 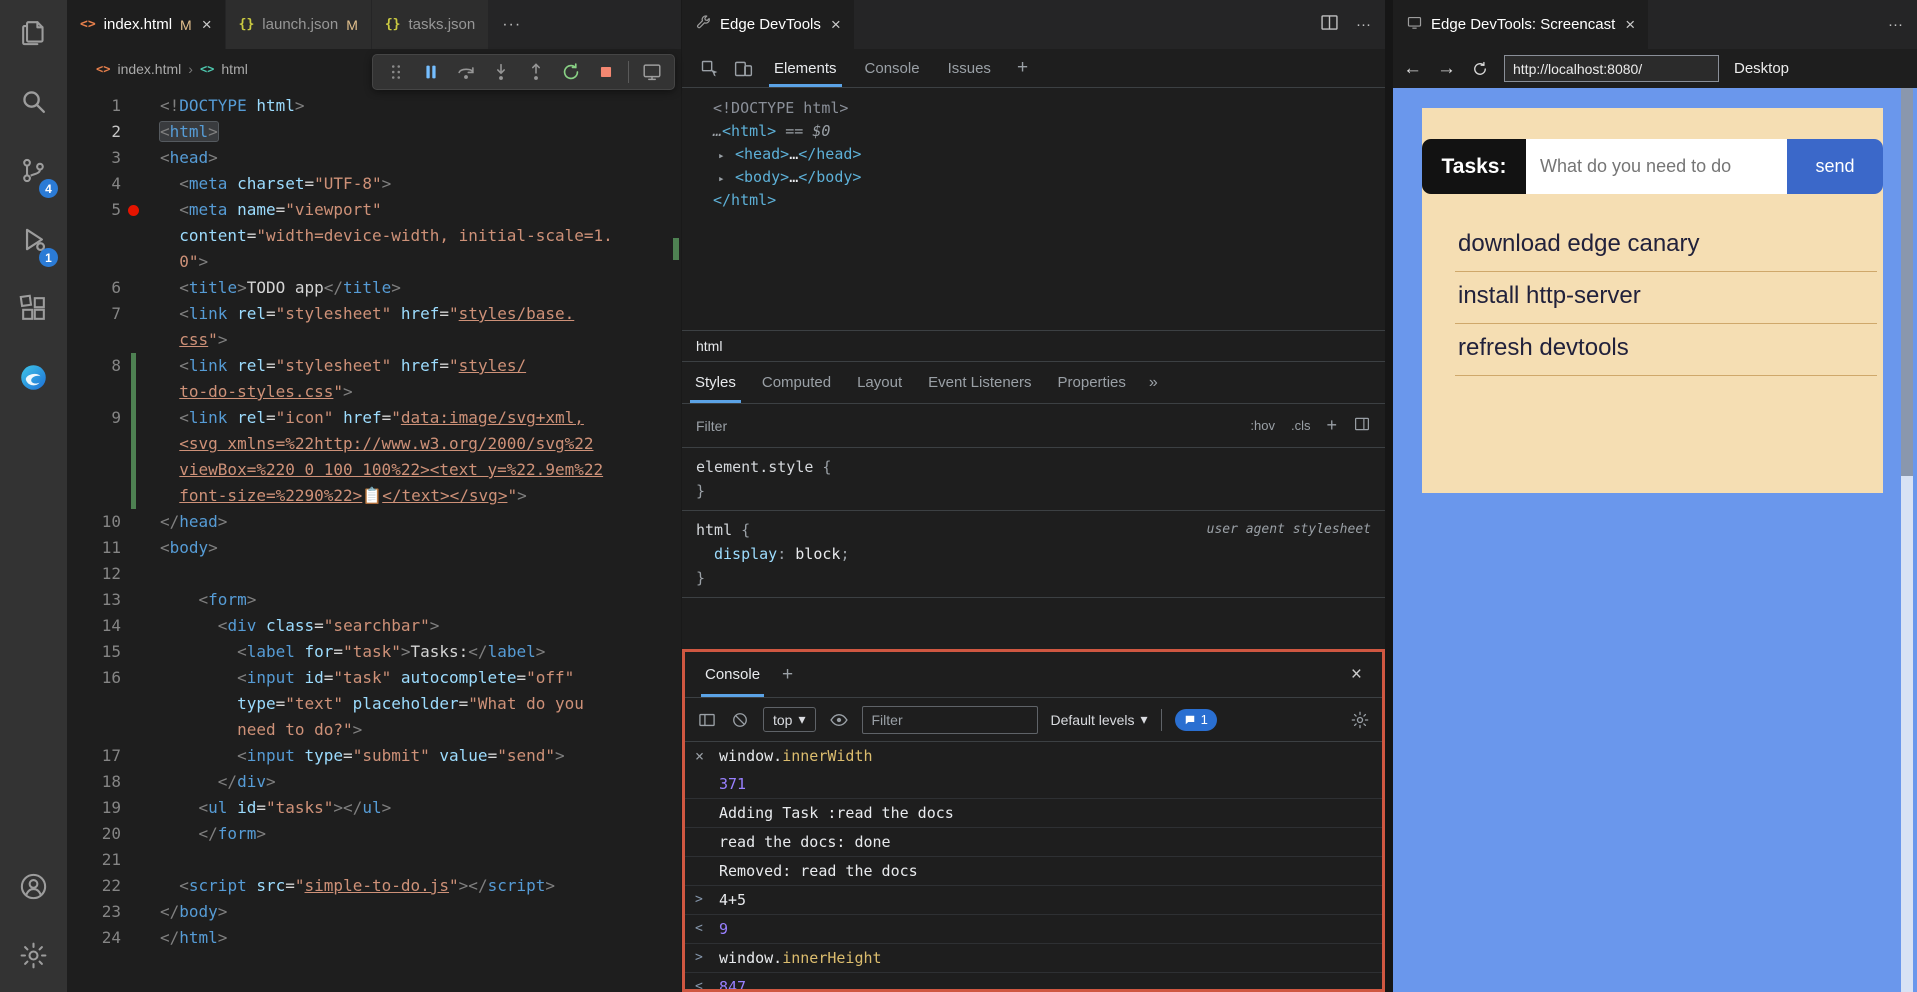 I want to click on code-line: 8 <link rel="stylesheet" href="styles/, so click(x=374, y=366).